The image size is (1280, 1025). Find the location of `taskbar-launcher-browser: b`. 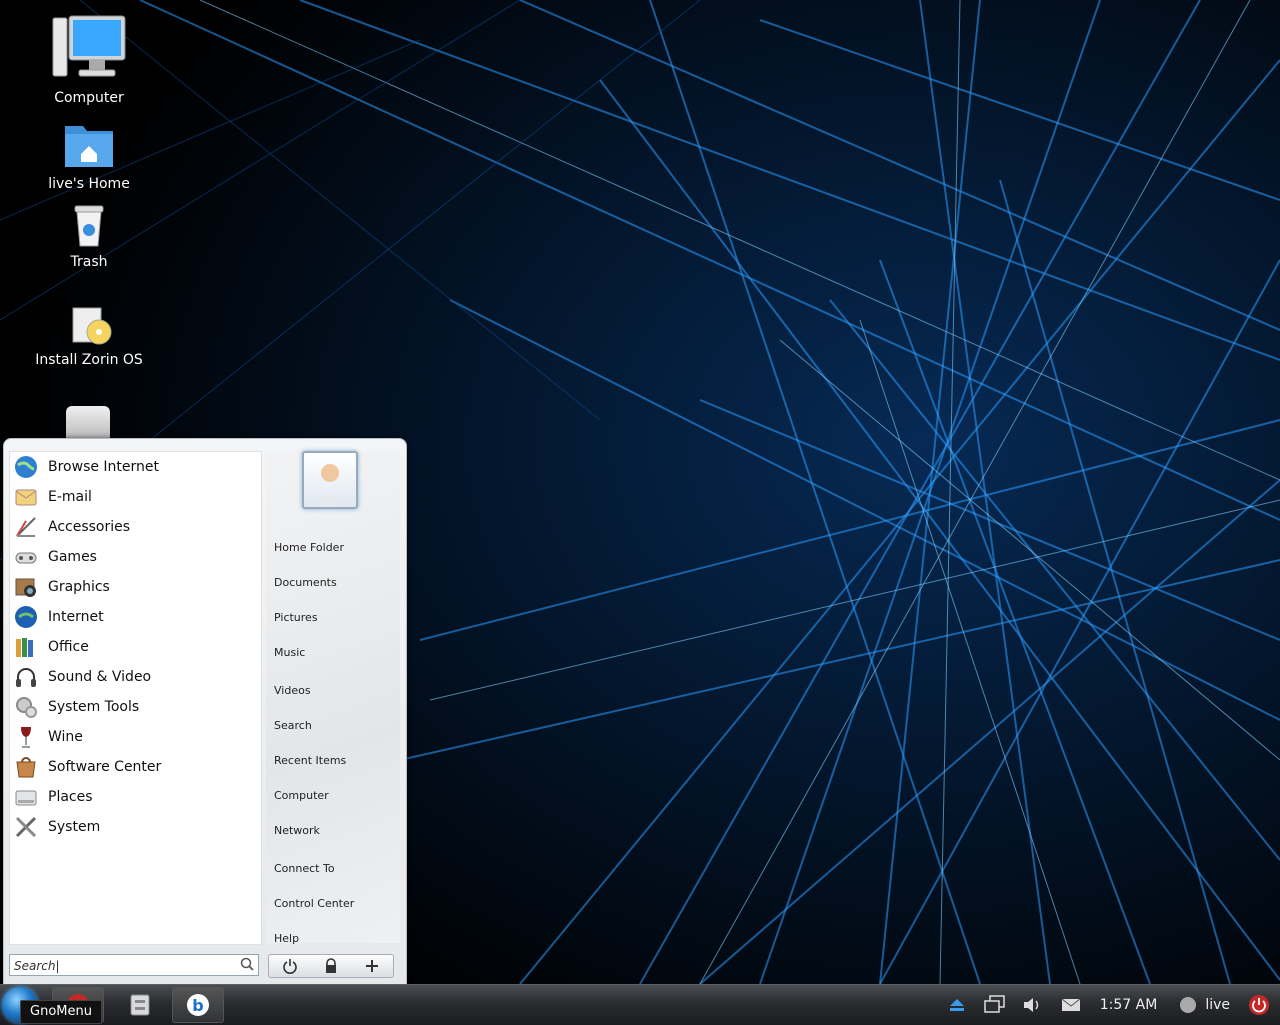

taskbar-launcher-browser: b is located at coordinates (198, 1005).